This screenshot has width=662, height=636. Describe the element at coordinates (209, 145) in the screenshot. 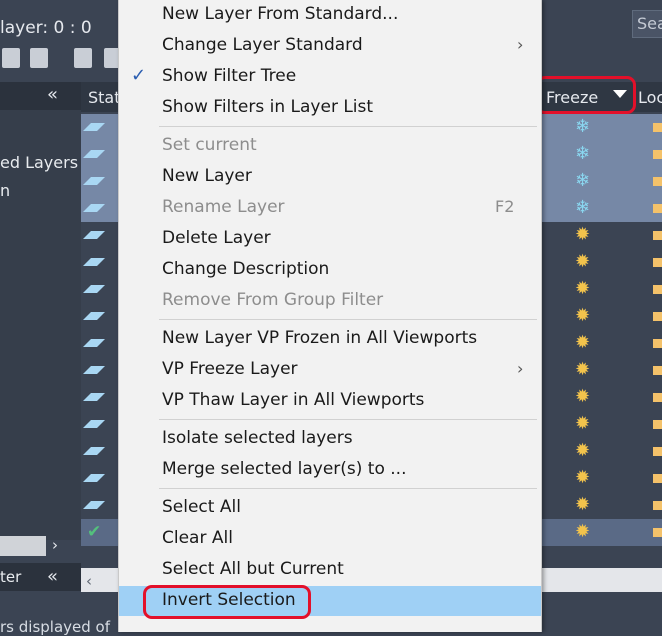

I see `menu-item-label: Set current` at that location.